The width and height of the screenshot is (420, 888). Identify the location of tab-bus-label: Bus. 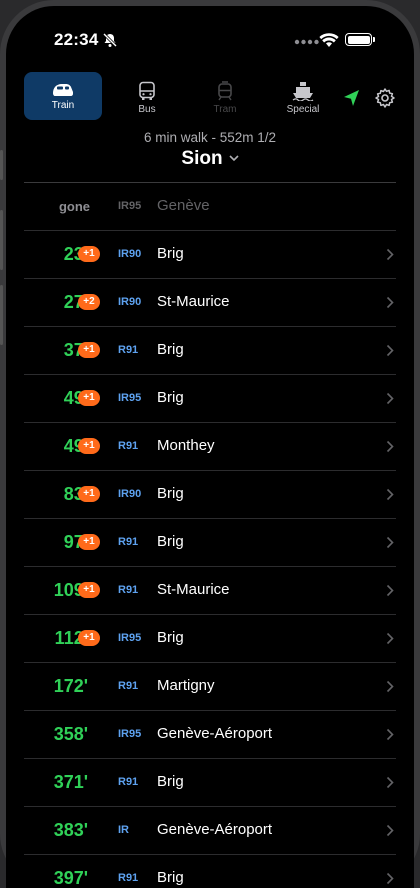
(147, 109).